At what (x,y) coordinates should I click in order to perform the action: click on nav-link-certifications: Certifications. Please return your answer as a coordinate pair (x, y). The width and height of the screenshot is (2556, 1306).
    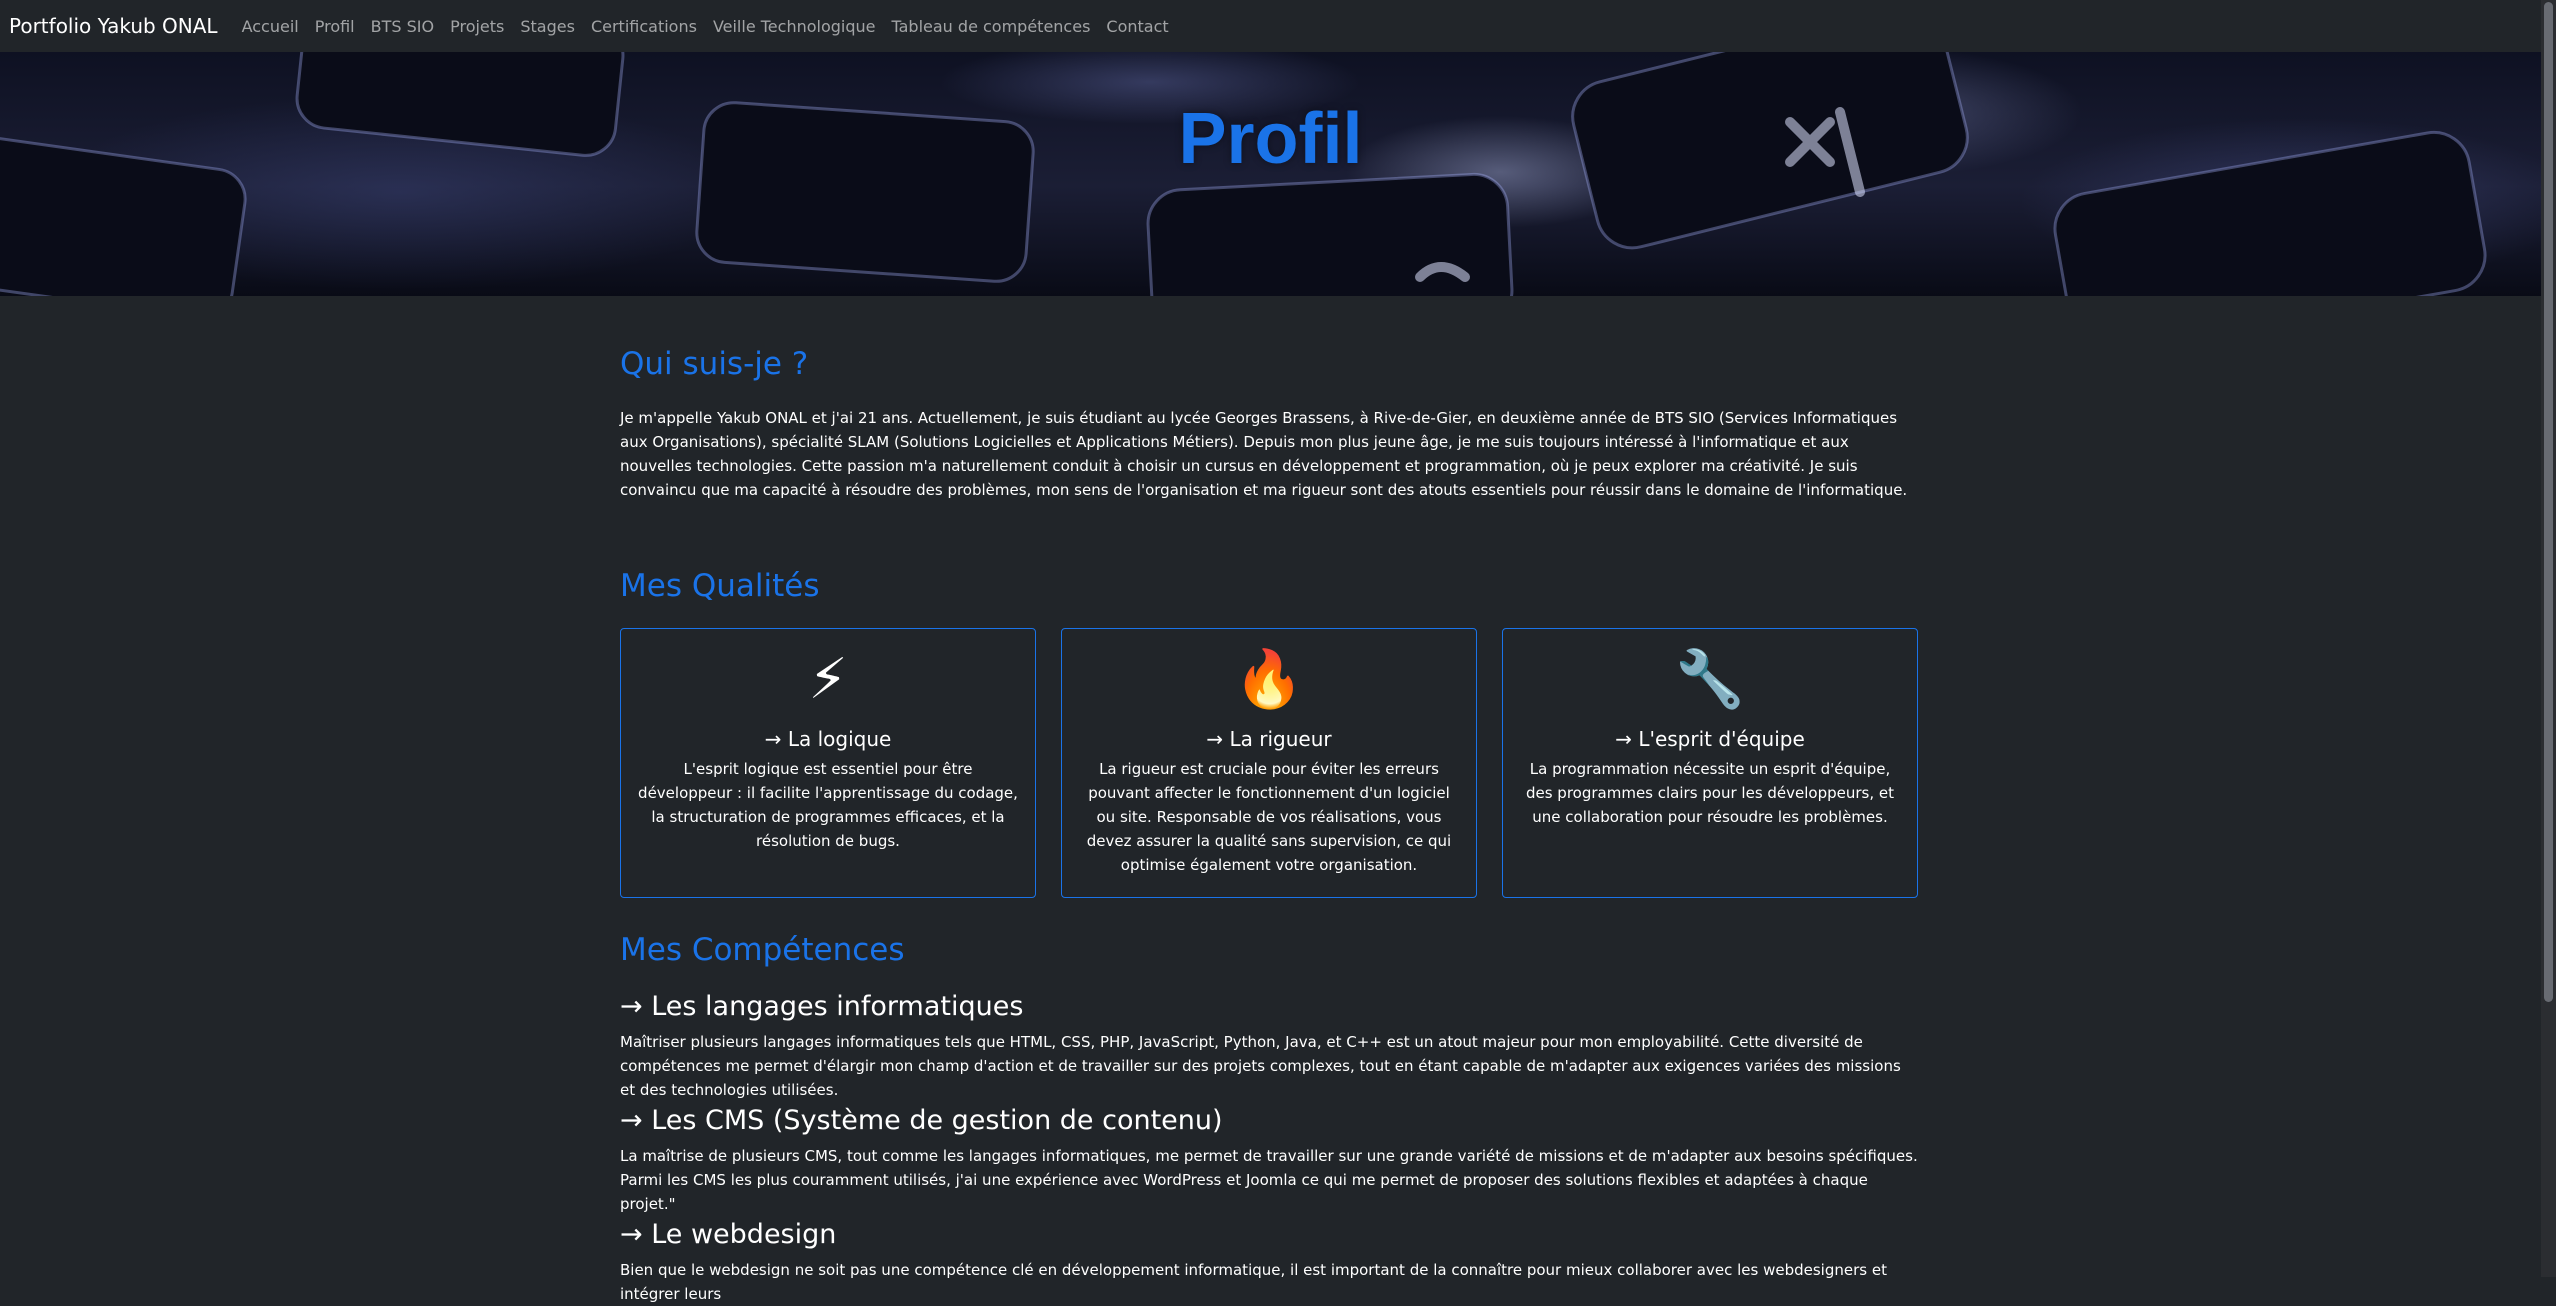
    Looking at the image, I should click on (644, 26).